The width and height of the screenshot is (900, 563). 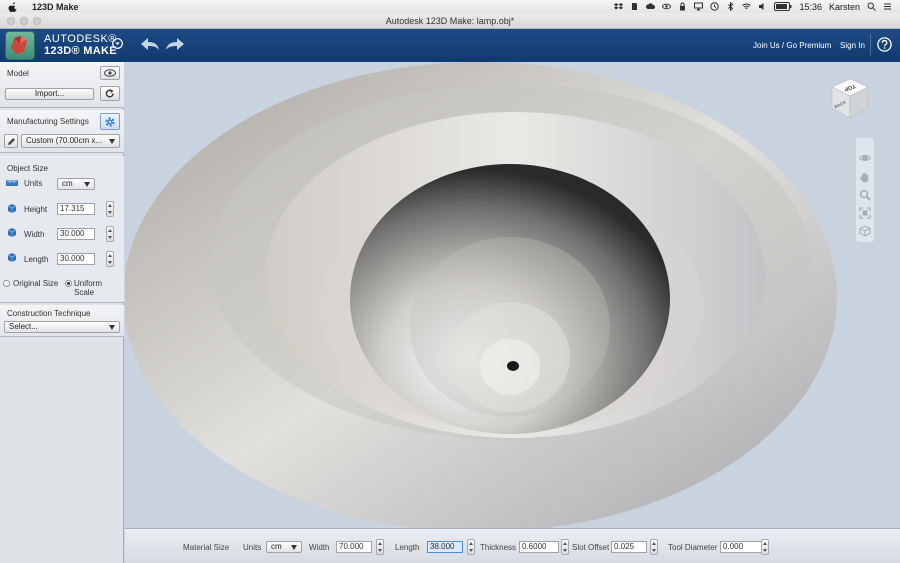 What do you see at coordinates (80, 39) in the screenshot?
I see `brand-autodesk: AUTODESK®` at bounding box center [80, 39].